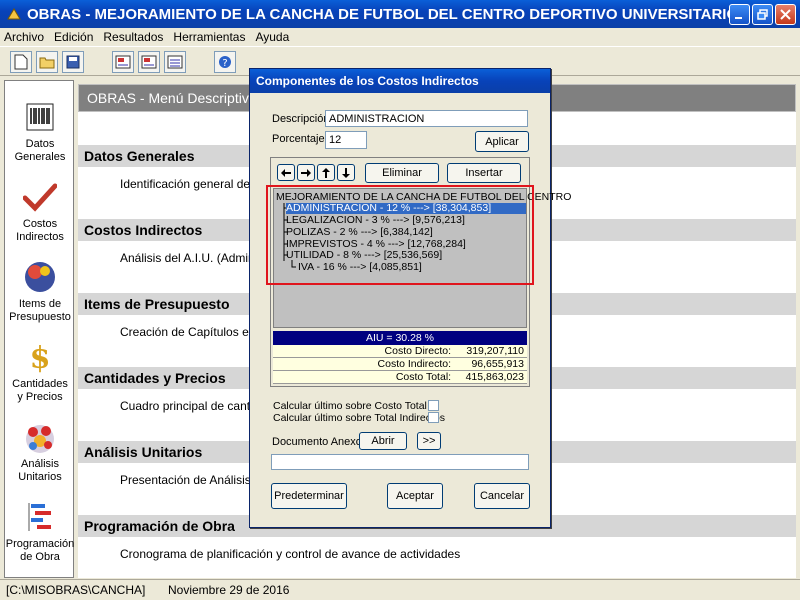 The width and height of the screenshot is (800, 600). What do you see at coordinates (40, 437) in the screenshot?
I see `molecules-icon` at bounding box center [40, 437].